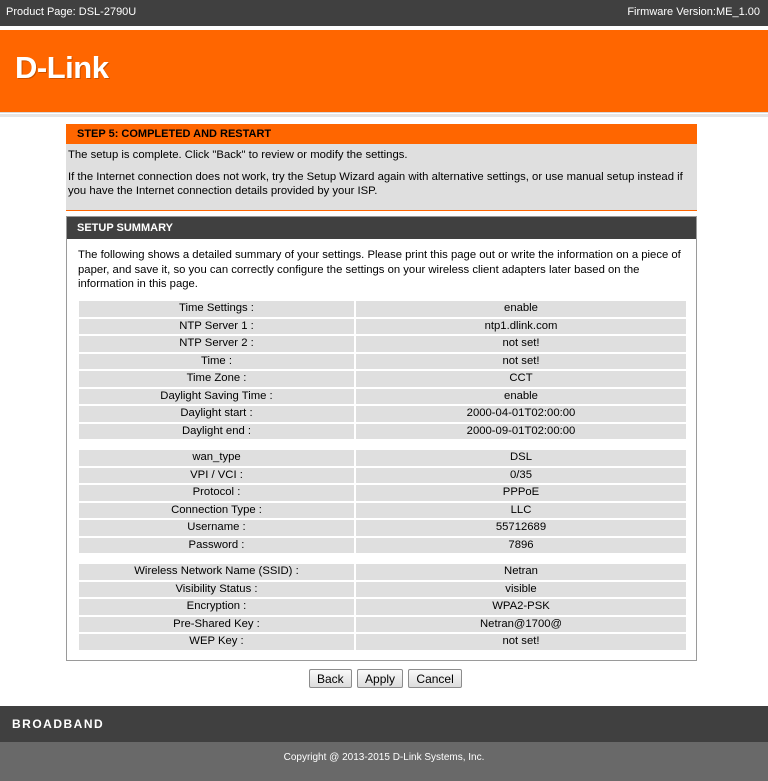  Describe the element at coordinates (62, 67) in the screenshot. I see `dlink-logo: D-Link` at that location.